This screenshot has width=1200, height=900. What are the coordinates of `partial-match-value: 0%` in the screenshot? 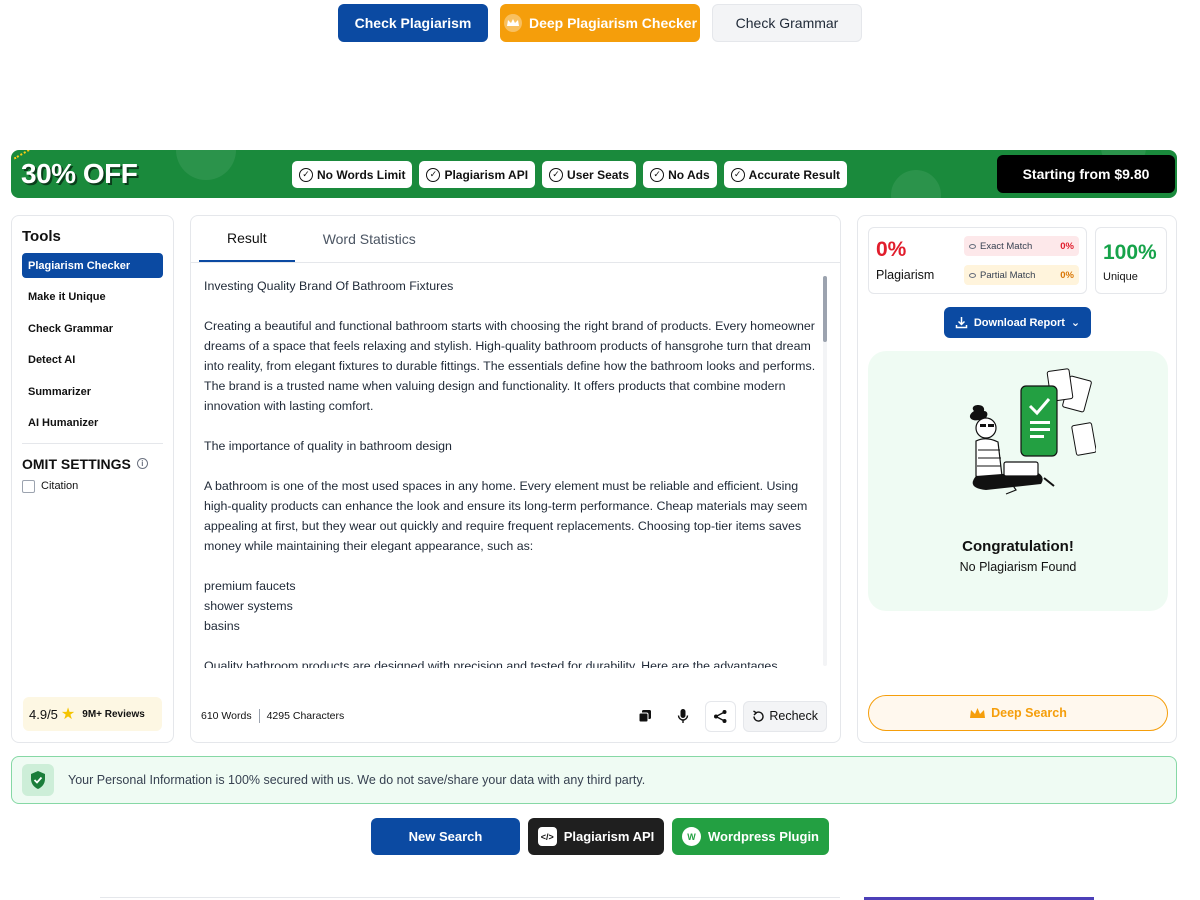 It's located at (1067, 275).